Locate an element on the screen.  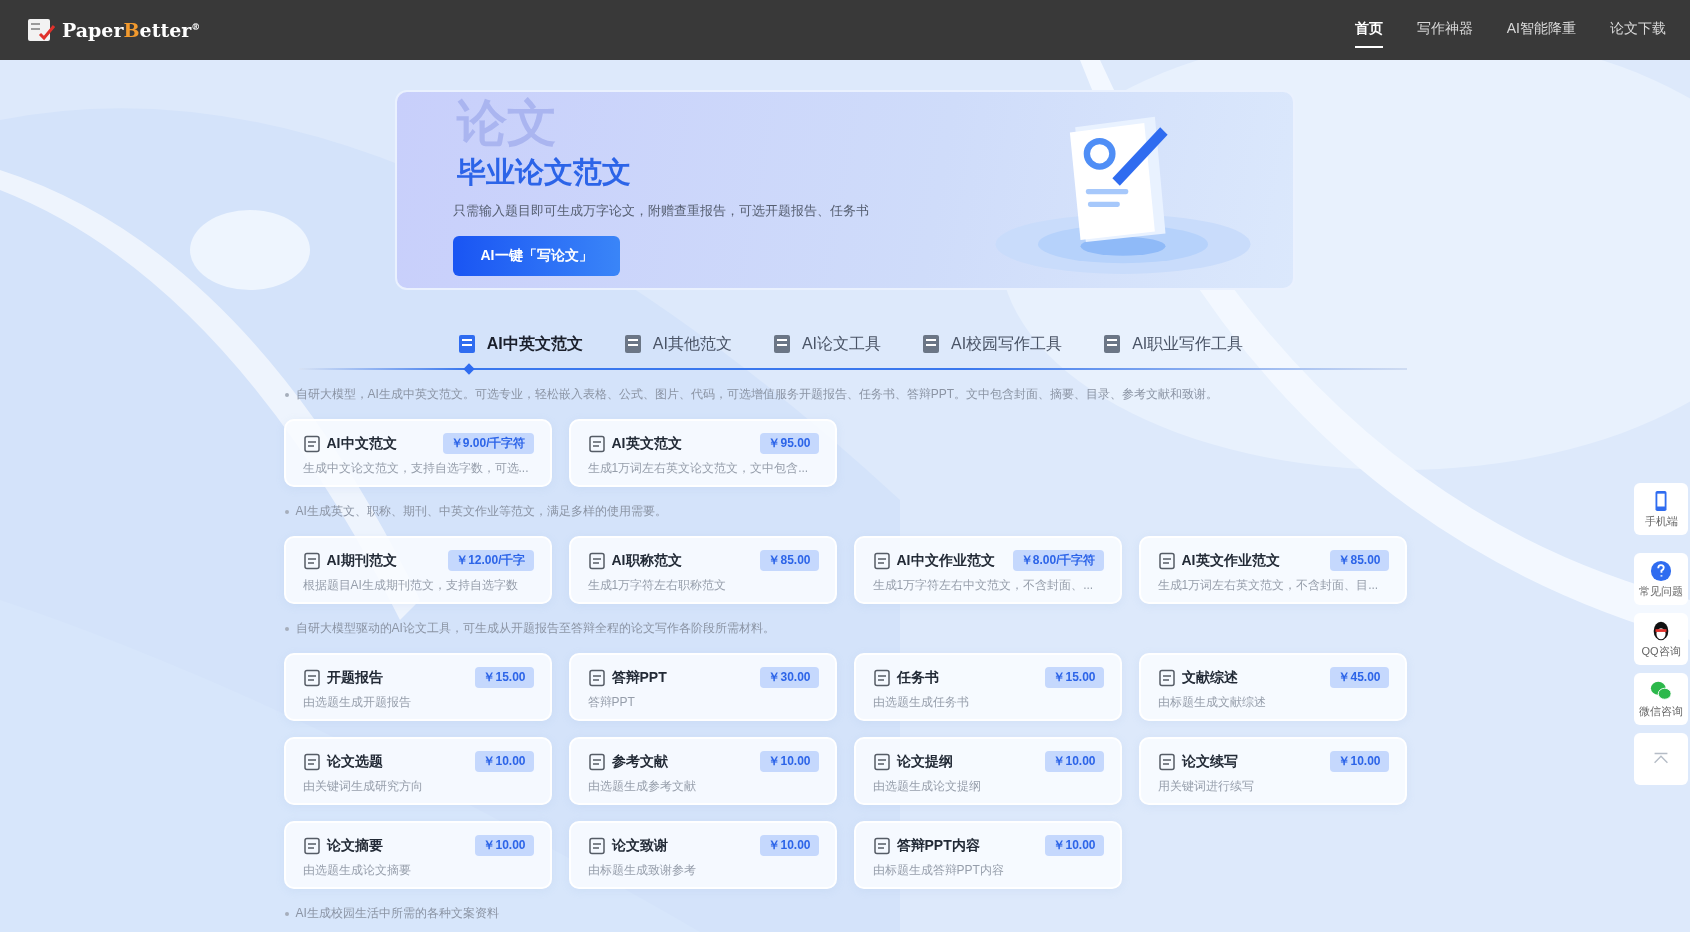
category-tab: AI其他范文 is located at coordinates (677, 344).